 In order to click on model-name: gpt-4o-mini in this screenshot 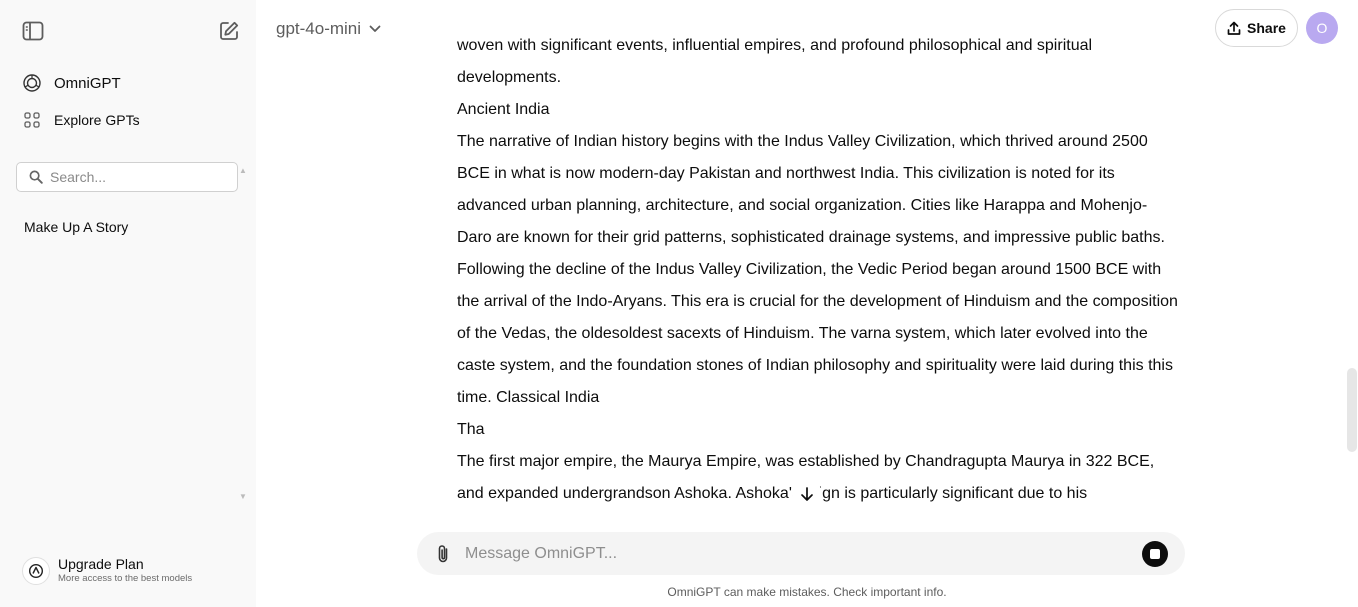, I will do `click(319, 28)`.